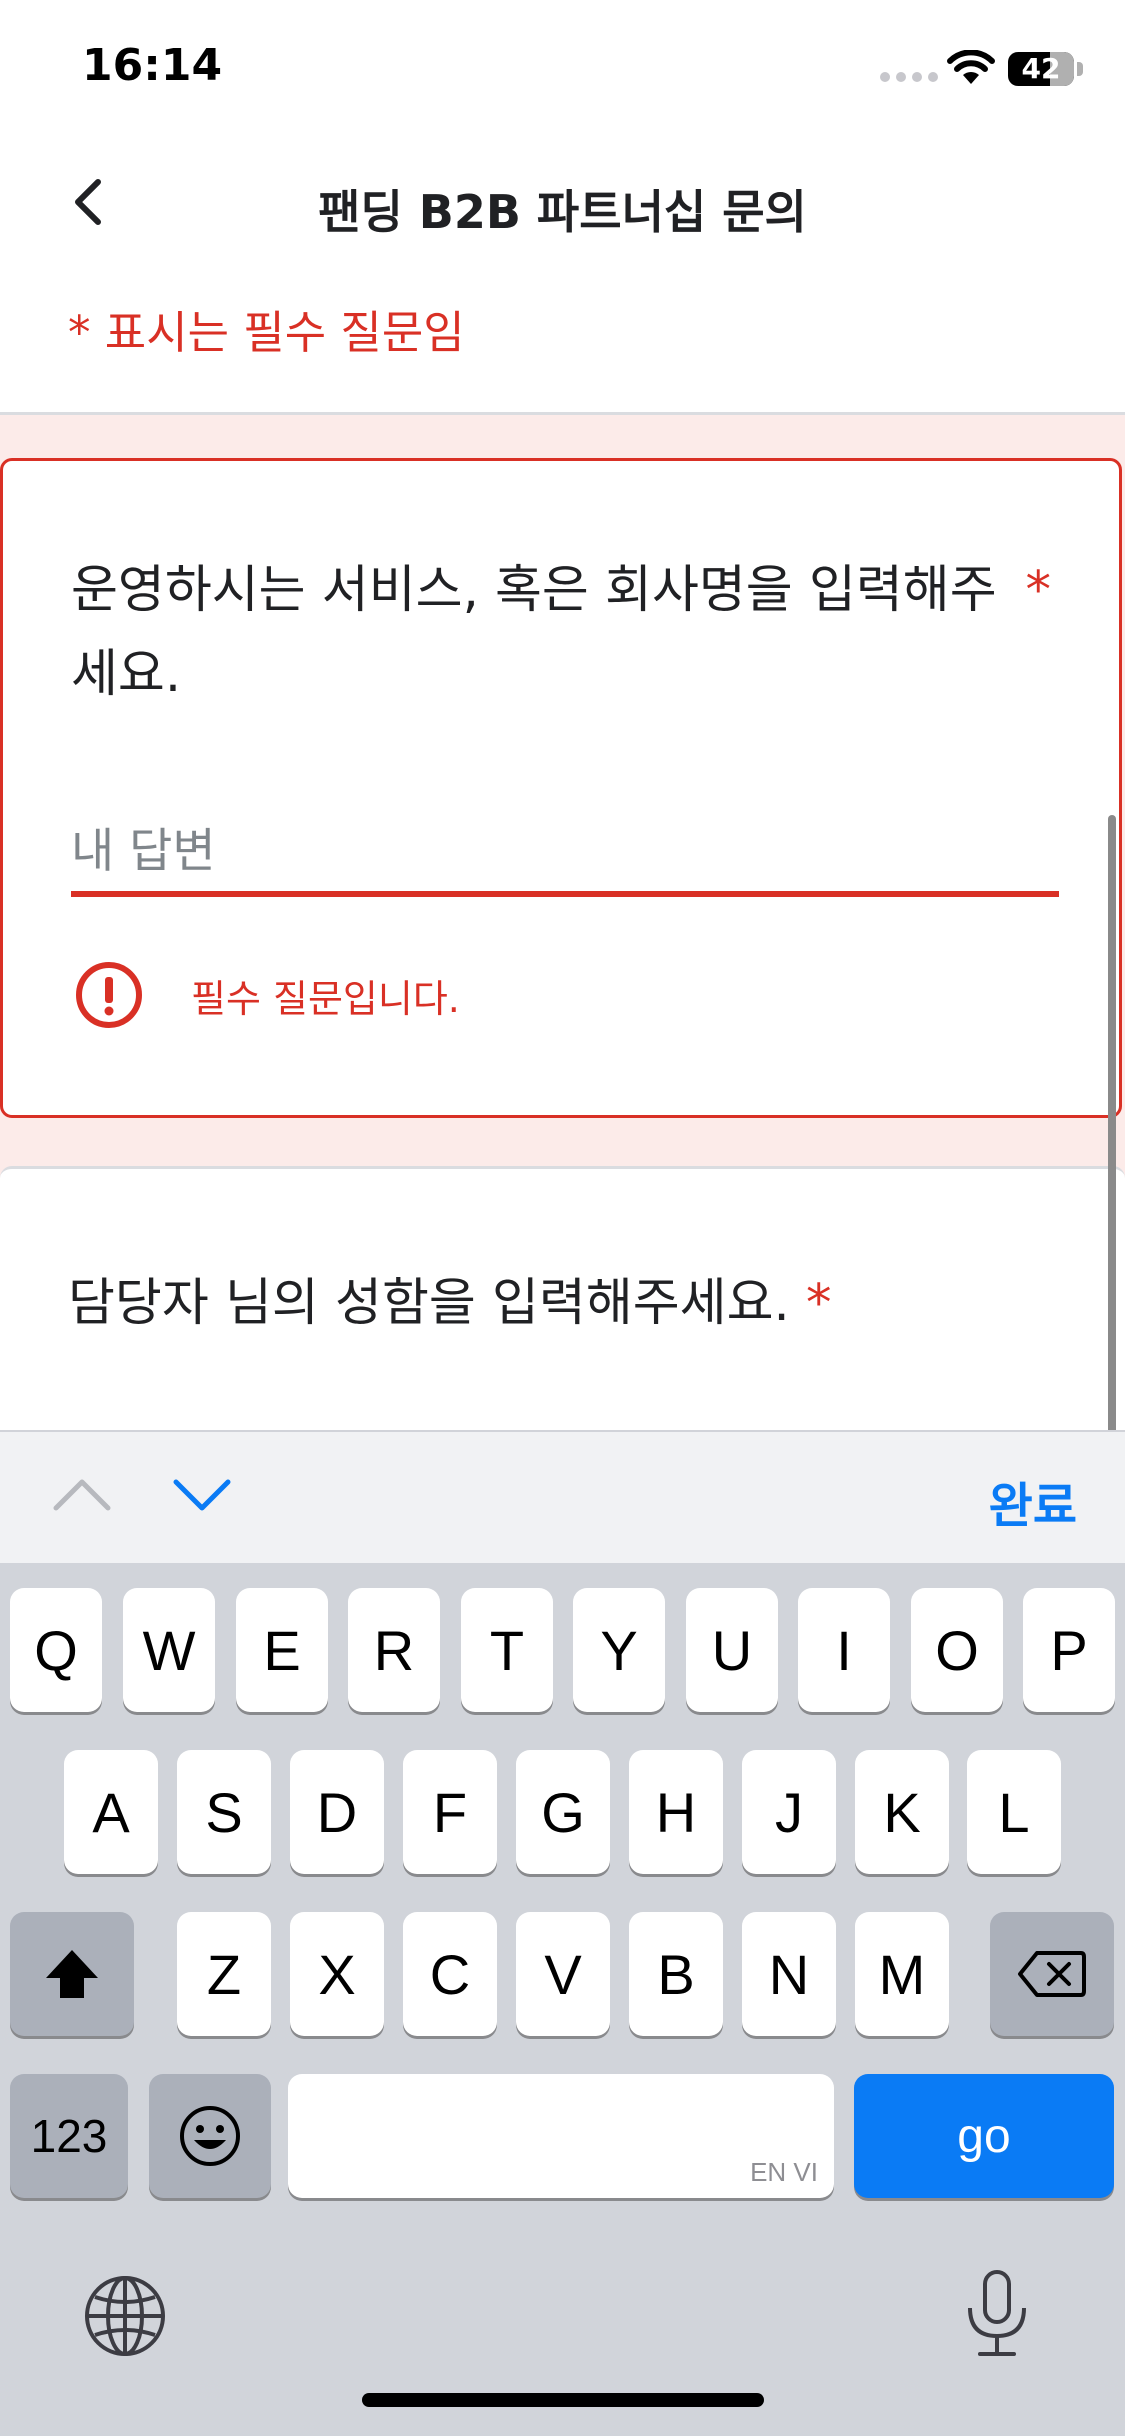  What do you see at coordinates (450, 1812) in the screenshot?
I see `key-f: F` at bounding box center [450, 1812].